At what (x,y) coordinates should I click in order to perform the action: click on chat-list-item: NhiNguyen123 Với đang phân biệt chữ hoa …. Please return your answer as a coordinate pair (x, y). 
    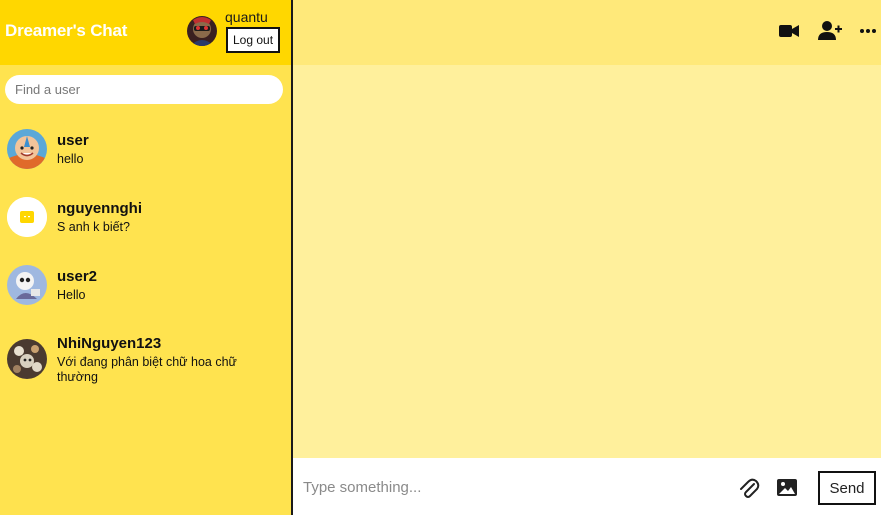
    Looking at the image, I should click on (145, 362).